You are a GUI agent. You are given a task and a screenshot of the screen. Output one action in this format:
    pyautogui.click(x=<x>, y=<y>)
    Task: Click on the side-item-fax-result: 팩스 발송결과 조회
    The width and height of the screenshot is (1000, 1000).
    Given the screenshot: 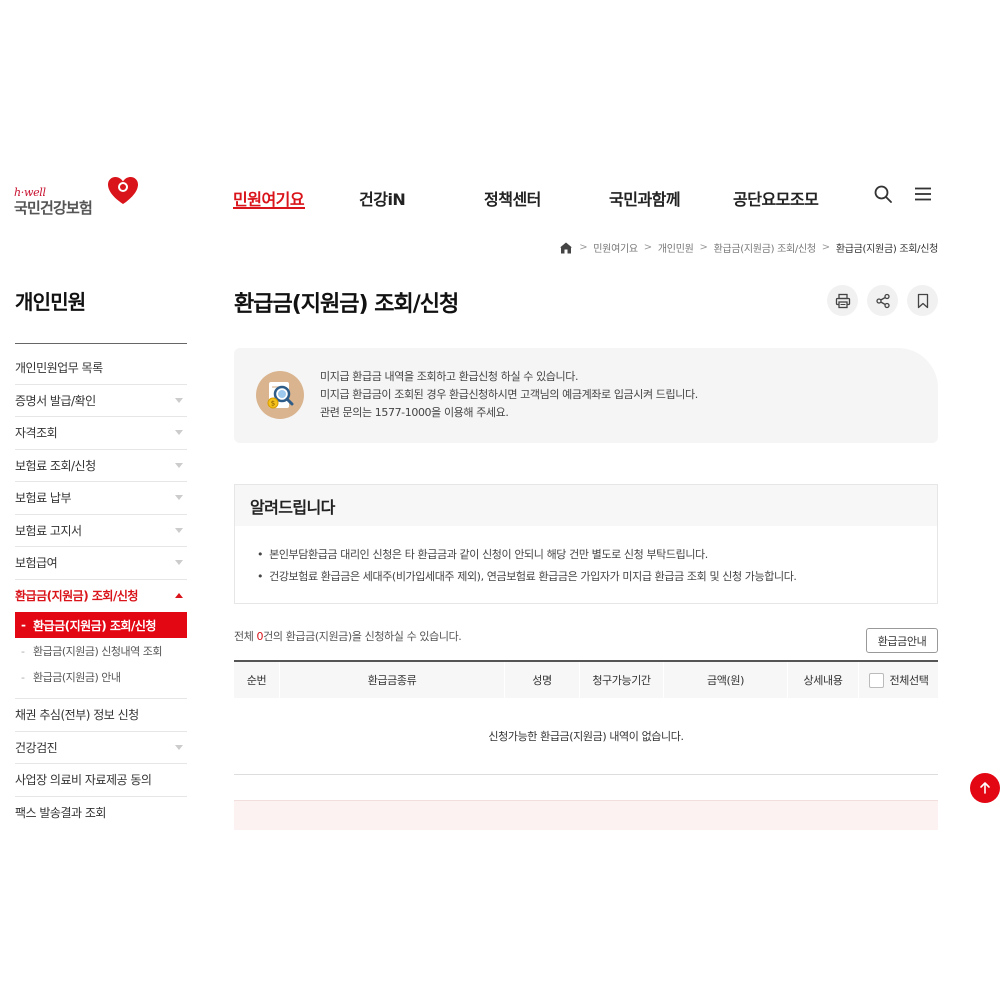 What is the action you would take?
    pyautogui.click(x=101, y=813)
    